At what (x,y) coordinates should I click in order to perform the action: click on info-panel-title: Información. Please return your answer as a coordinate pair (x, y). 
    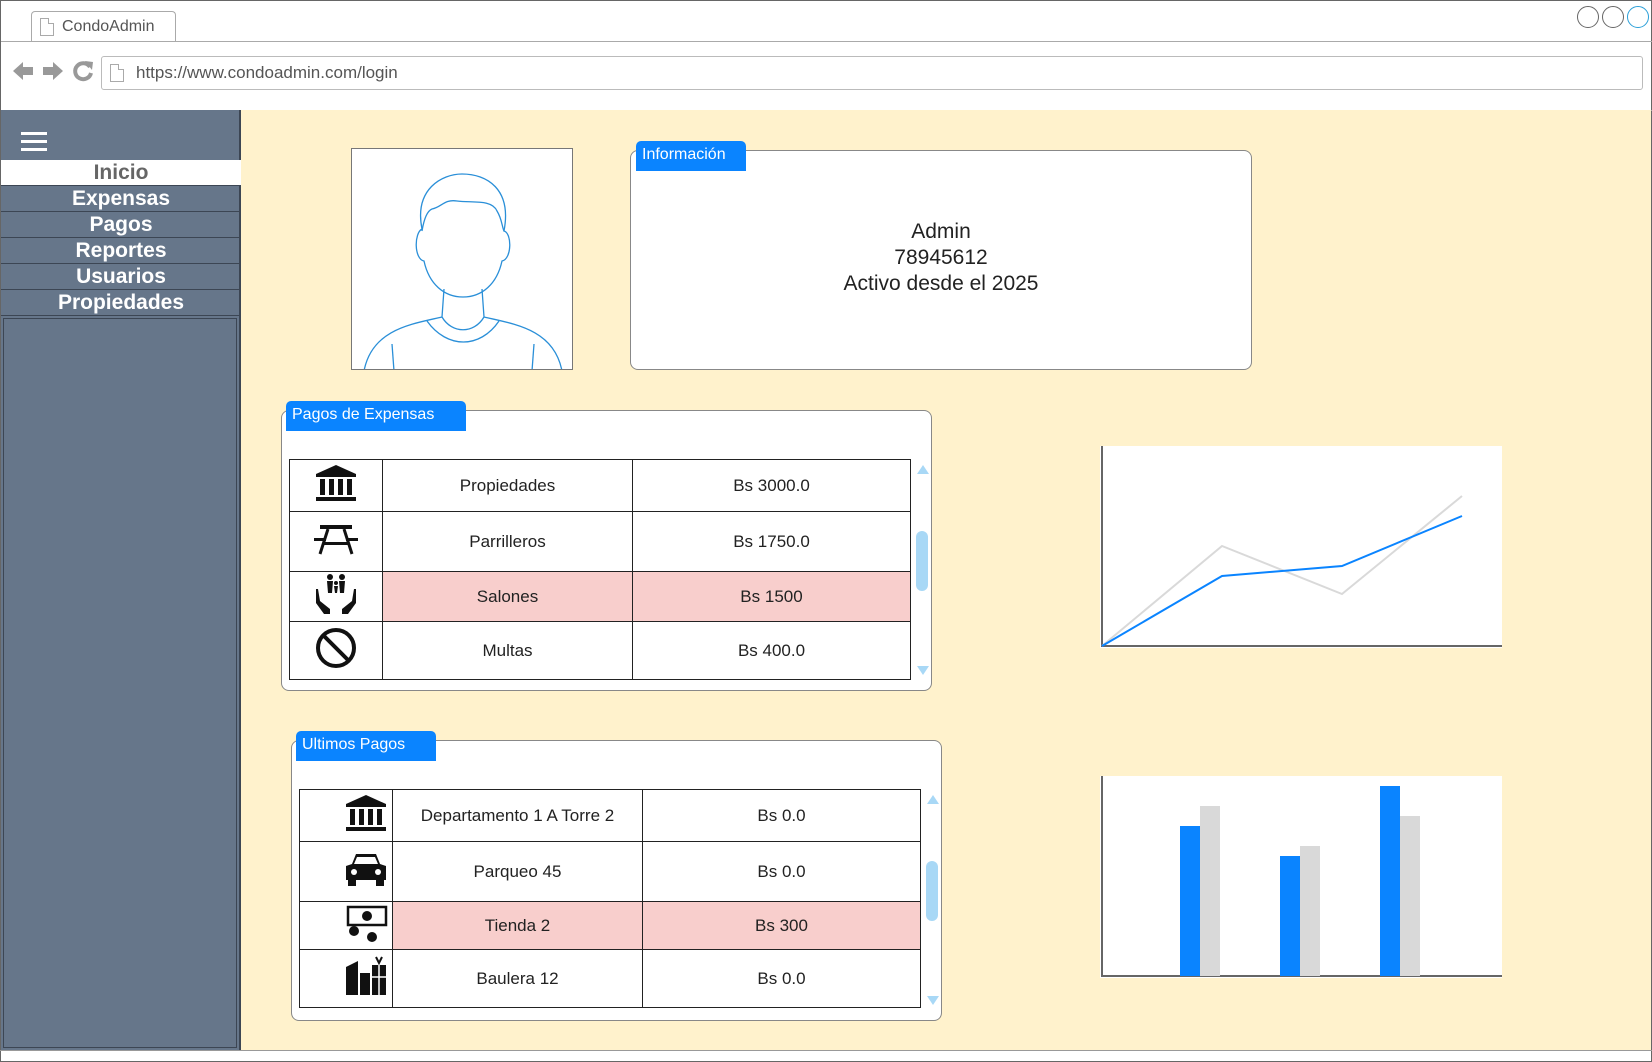
    Looking at the image, I should click on (691, 156).